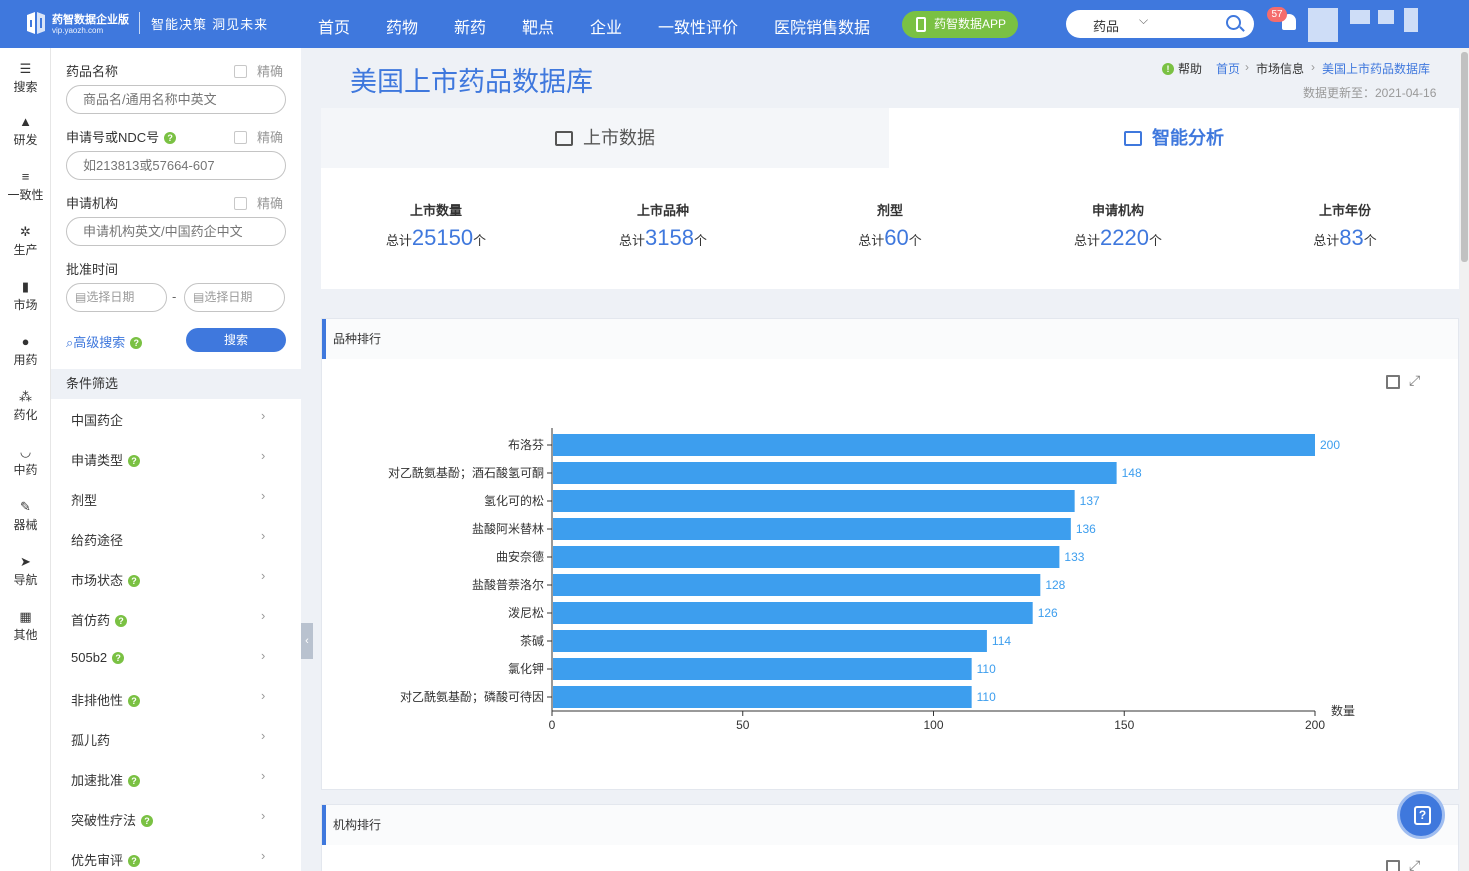  Describe the element at coordinates (176, 165) in the screenshot. I see `ndc-input` at that location.